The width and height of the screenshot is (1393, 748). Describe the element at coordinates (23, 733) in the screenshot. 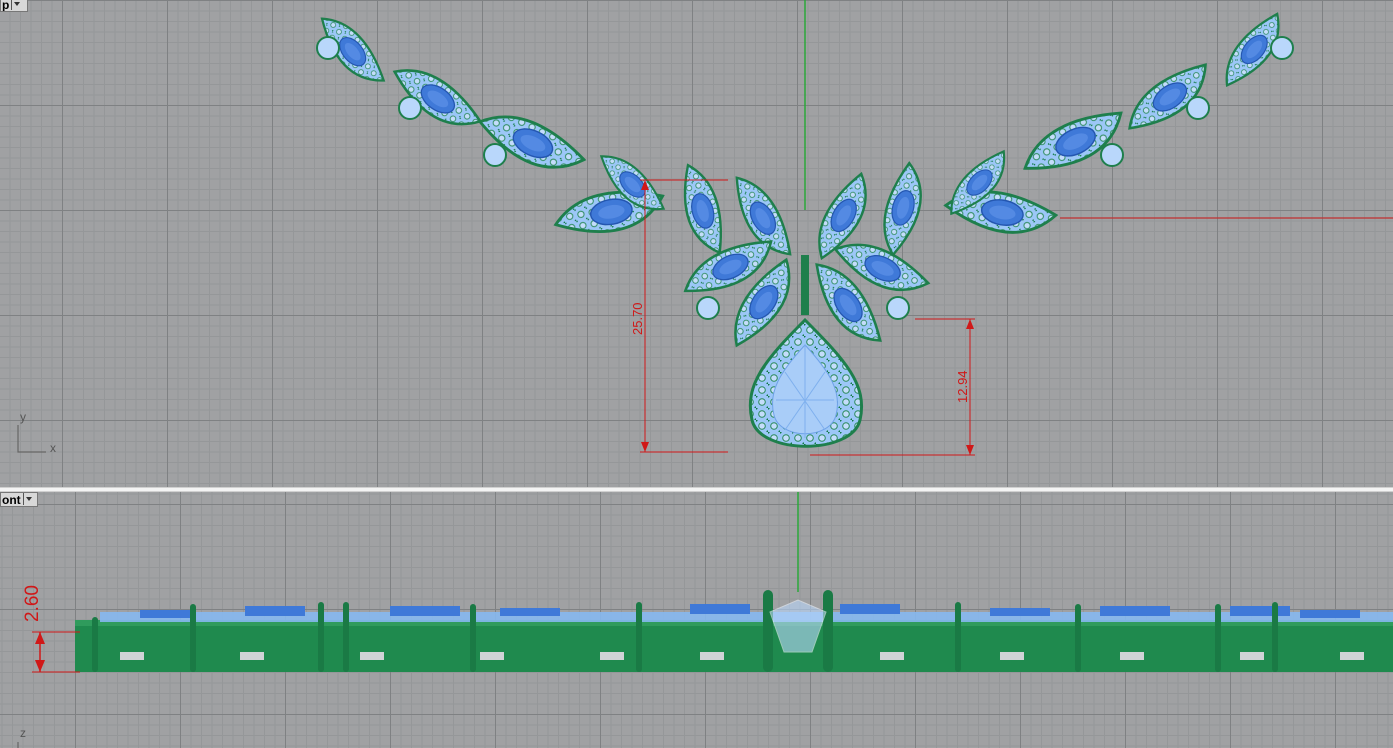

I see `svg-text: z` at that location.